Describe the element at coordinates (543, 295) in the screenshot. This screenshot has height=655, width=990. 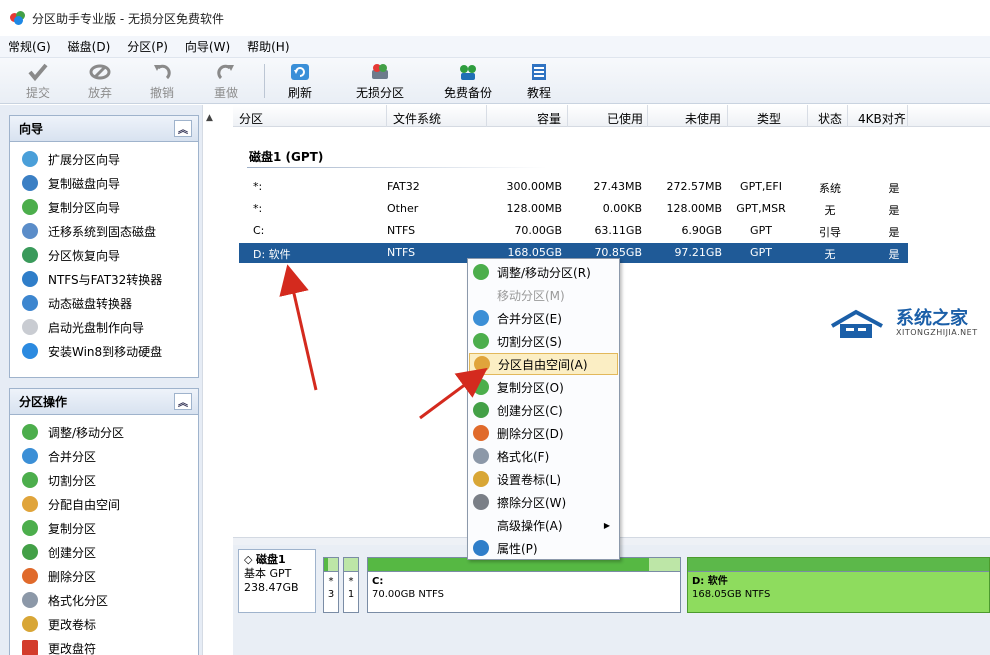
I see `ctx-move-partition: 移动分区(M)` at that location.